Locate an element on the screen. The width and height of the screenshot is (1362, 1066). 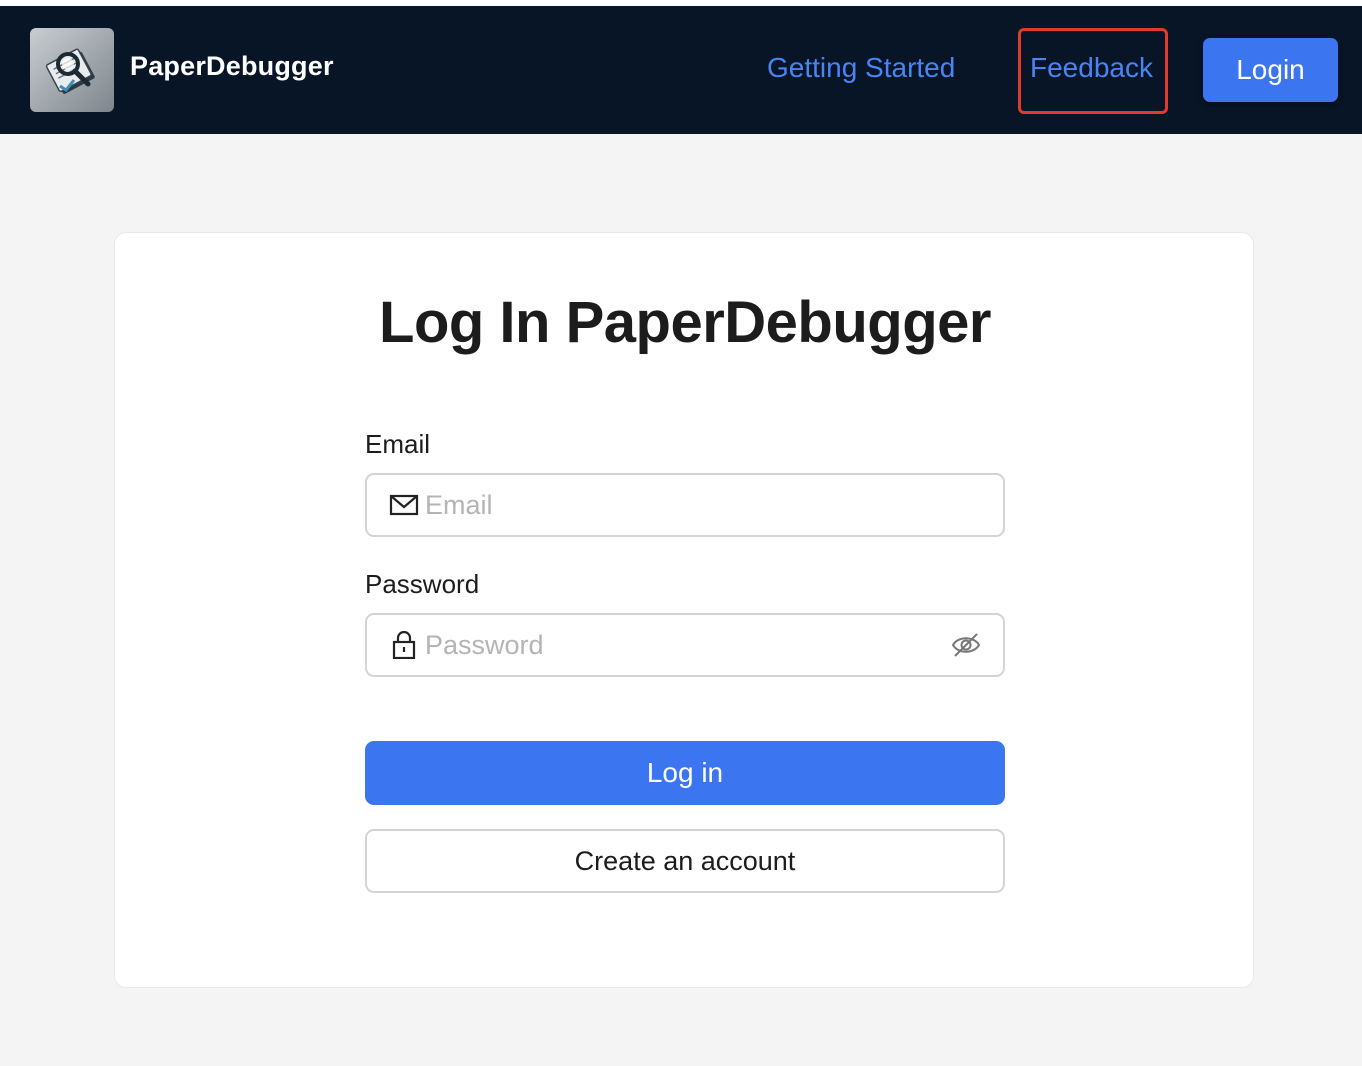
nav-login-button: Login is located at coordinates (1270, 70).